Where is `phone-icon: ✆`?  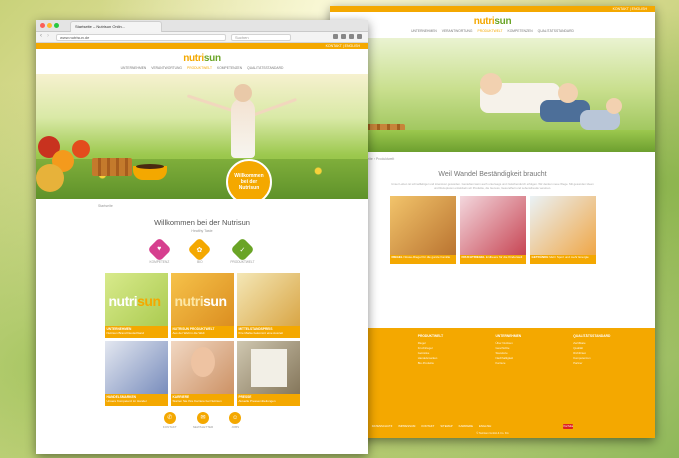 phone-icon: ✆ is located at coordinates (169, 418).